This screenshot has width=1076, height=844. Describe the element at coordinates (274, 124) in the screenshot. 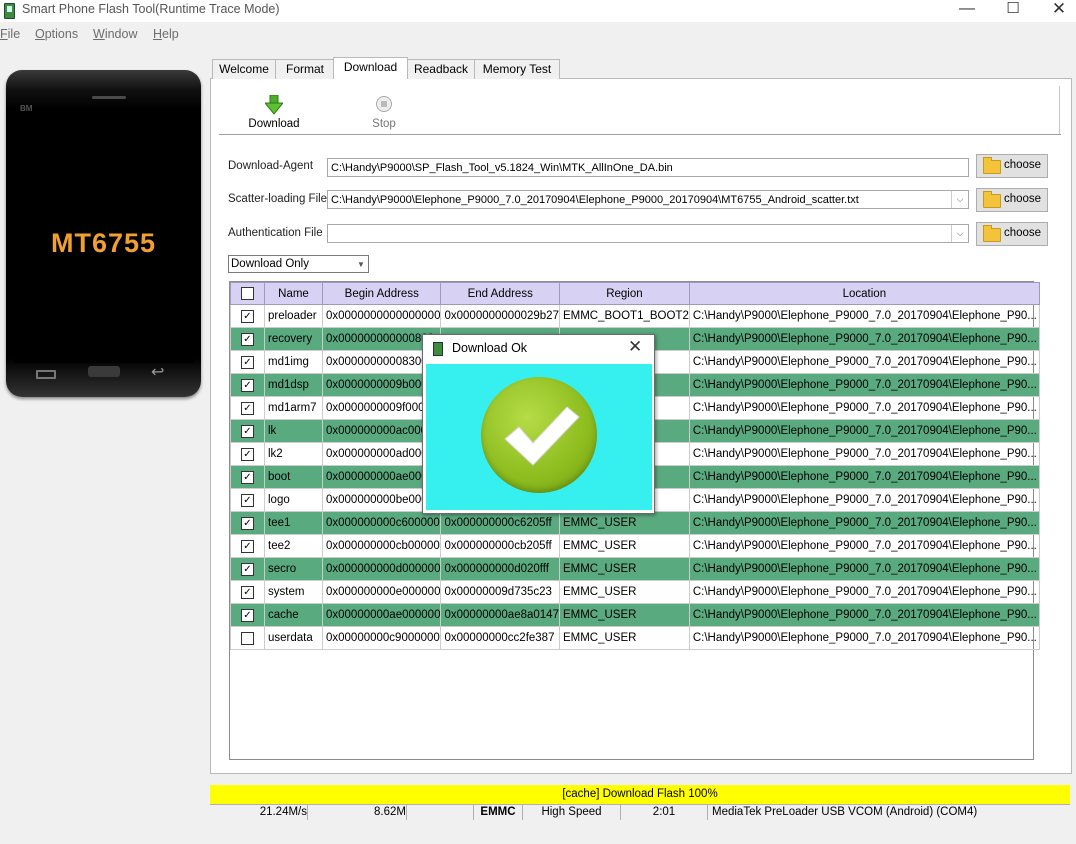

I see `download-button: Download` at that location.